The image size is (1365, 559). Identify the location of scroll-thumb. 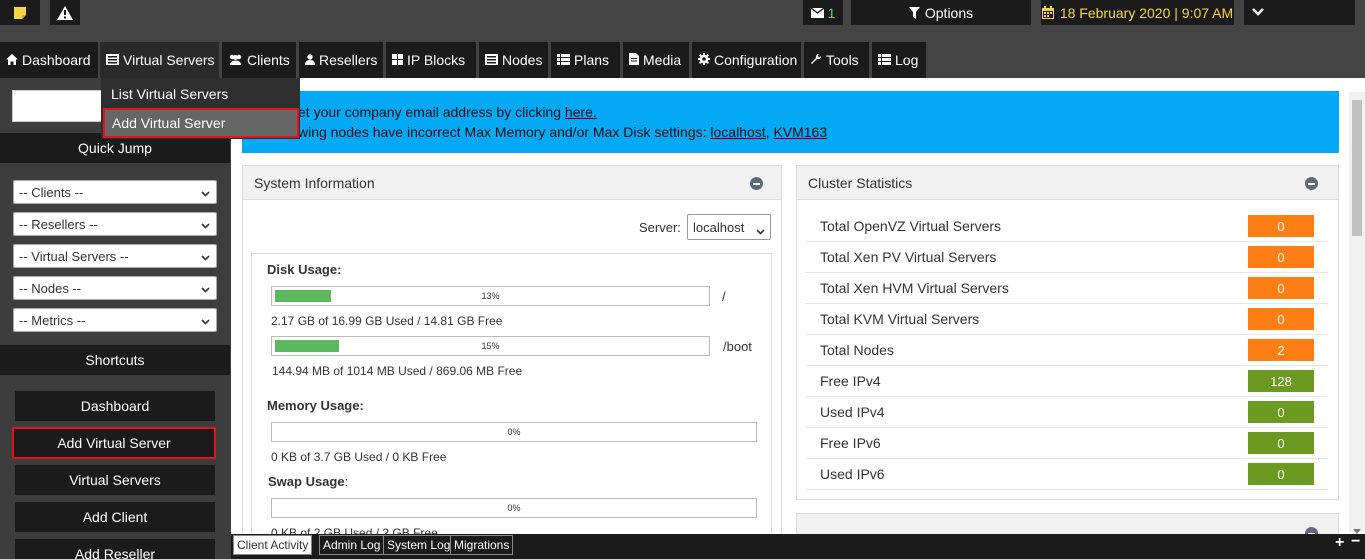
(1357, 168).